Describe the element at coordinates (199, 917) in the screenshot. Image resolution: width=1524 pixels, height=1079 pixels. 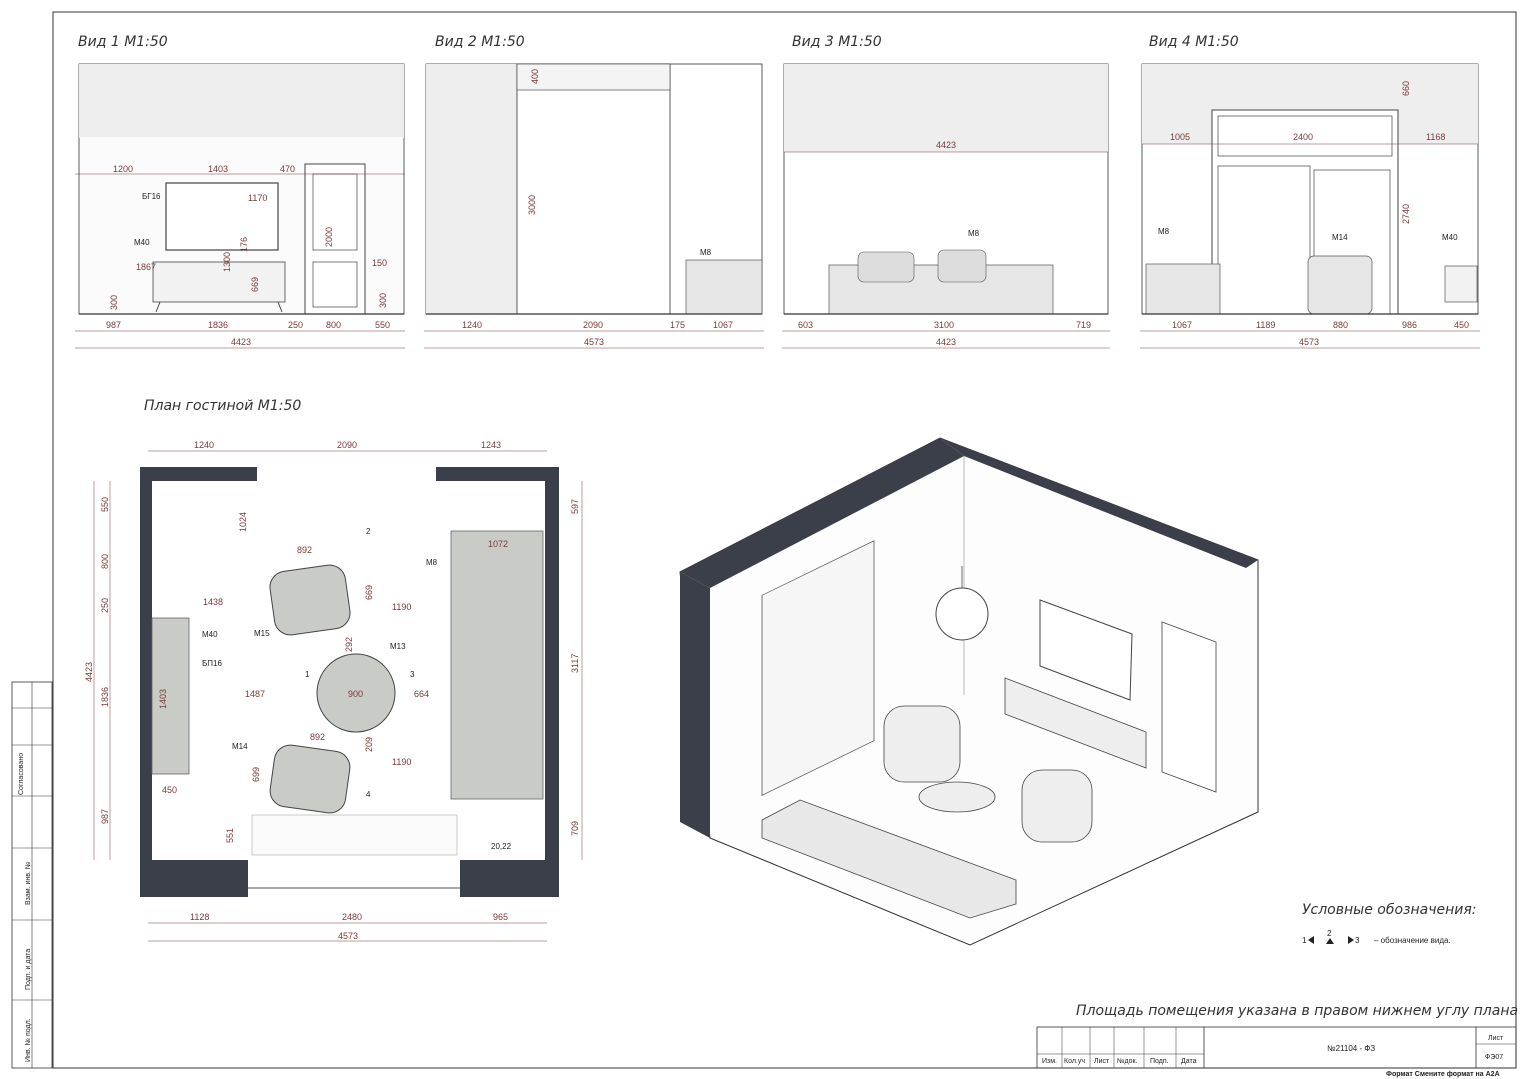
I see `svg-text: 1128` at that location.